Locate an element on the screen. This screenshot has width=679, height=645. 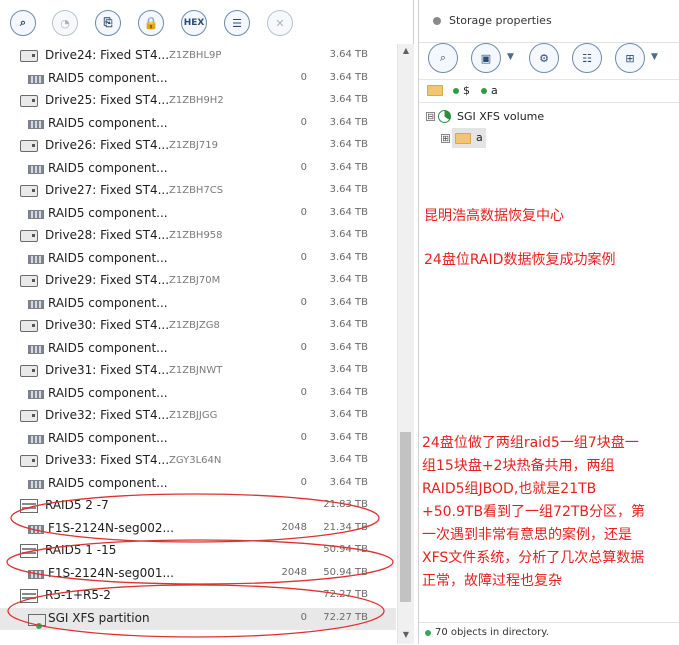
list-item: RAID5 2 -7 21.83 TB is located at coordinates (198, 506).